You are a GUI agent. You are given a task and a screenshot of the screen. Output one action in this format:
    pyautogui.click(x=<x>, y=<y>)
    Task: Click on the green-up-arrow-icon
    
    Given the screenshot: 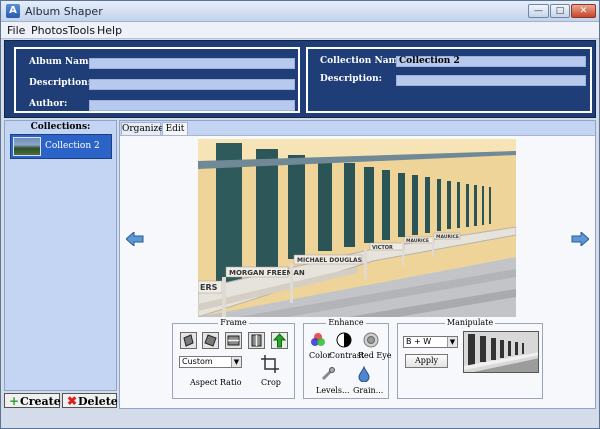 What is the action you would take?
    pyautogui.click(x=279, y=340)
    